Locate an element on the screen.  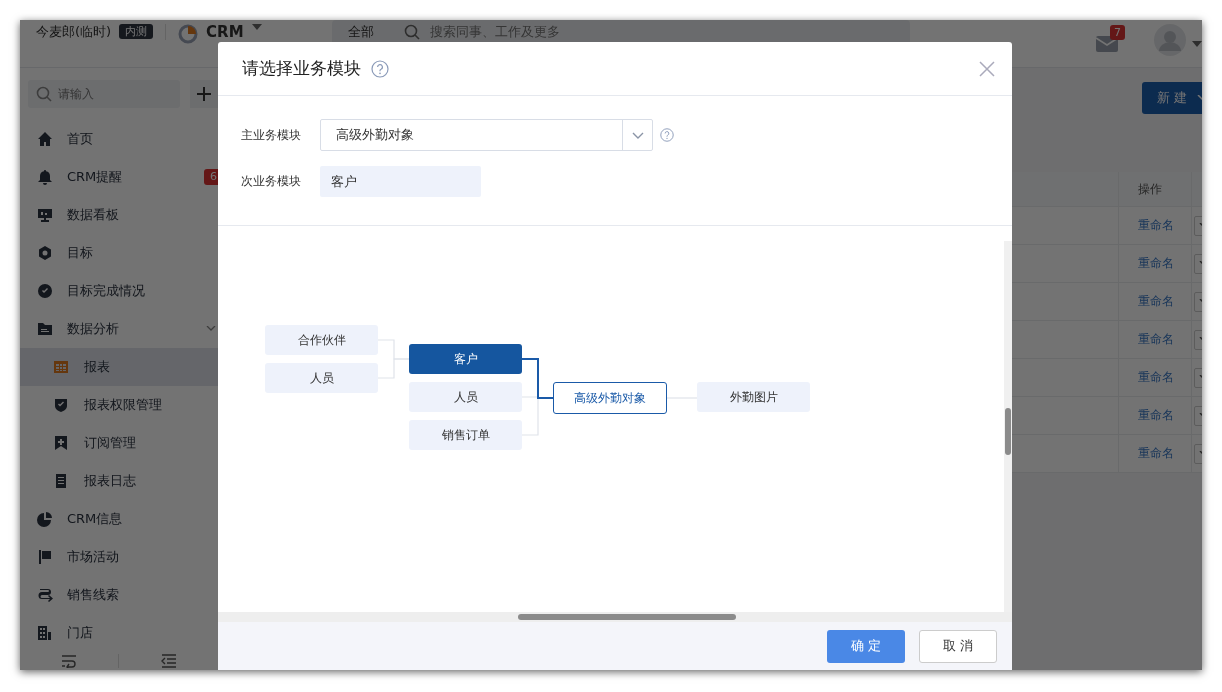
monitor-icon is located at coordinates (45, 215).